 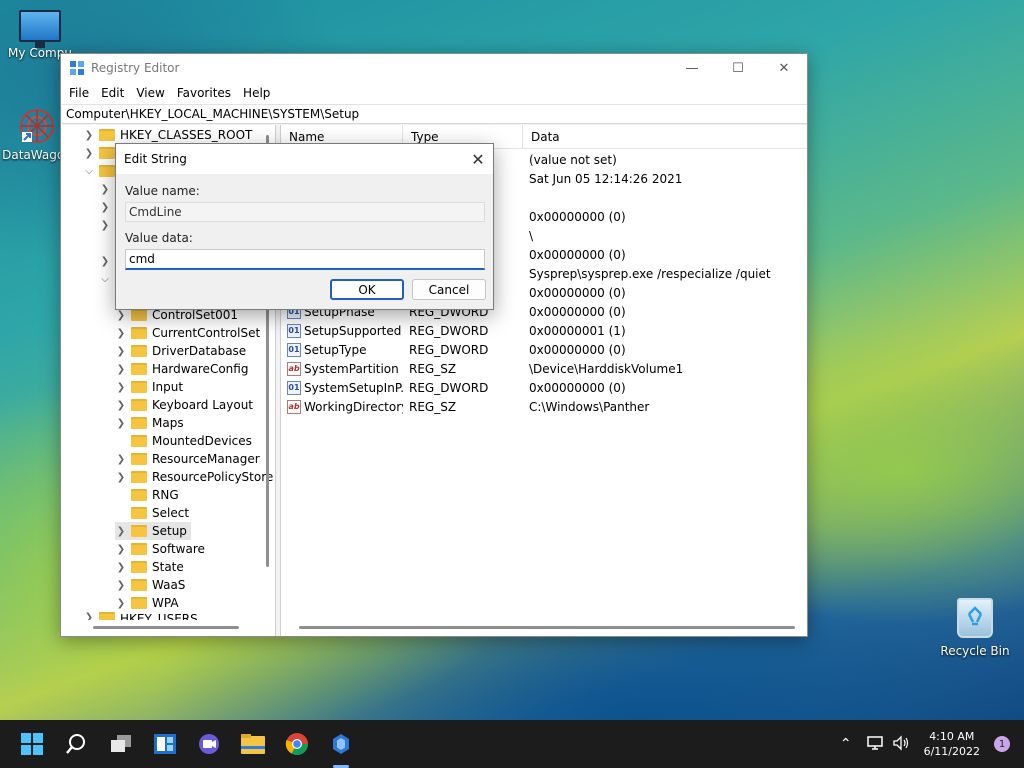 What do you see at coordinates (433, 368) in the screenshot?
I see `row-type: REG_SZ` at bounding box center [433, 368].